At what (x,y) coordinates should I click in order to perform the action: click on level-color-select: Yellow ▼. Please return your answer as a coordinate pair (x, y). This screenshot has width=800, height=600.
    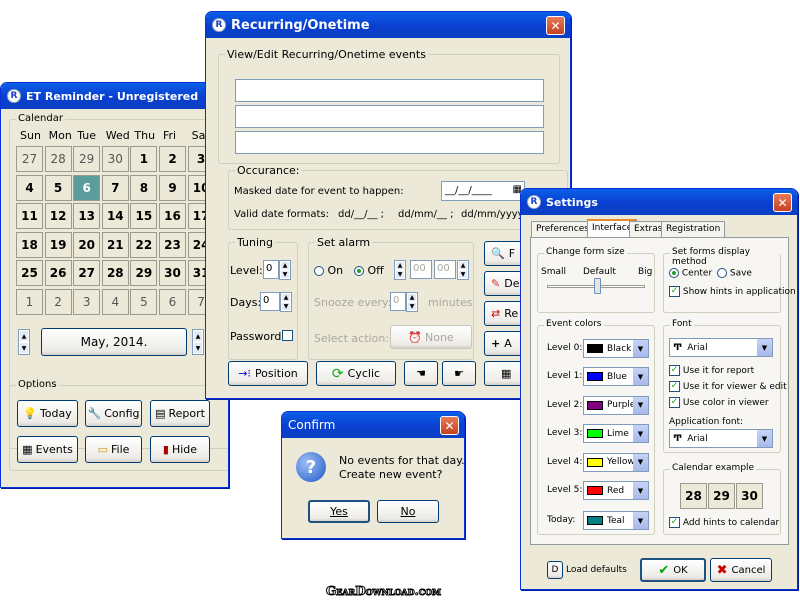
    Looking at the image, I should click on (616, 462).